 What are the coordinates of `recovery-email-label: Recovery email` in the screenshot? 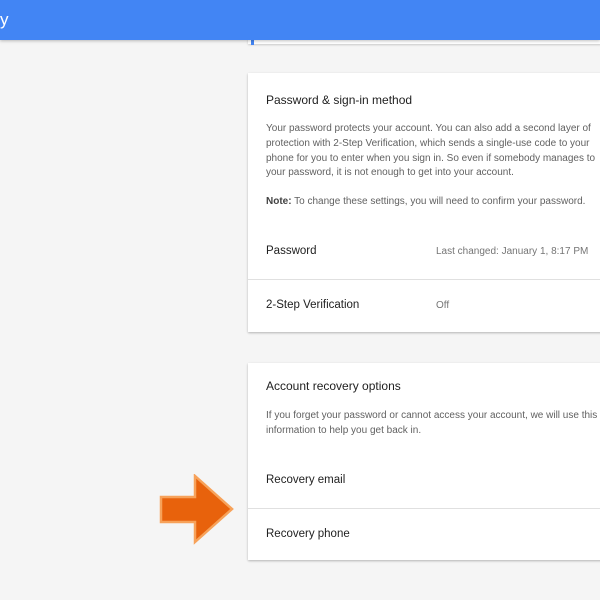 It's located at (306, 480).